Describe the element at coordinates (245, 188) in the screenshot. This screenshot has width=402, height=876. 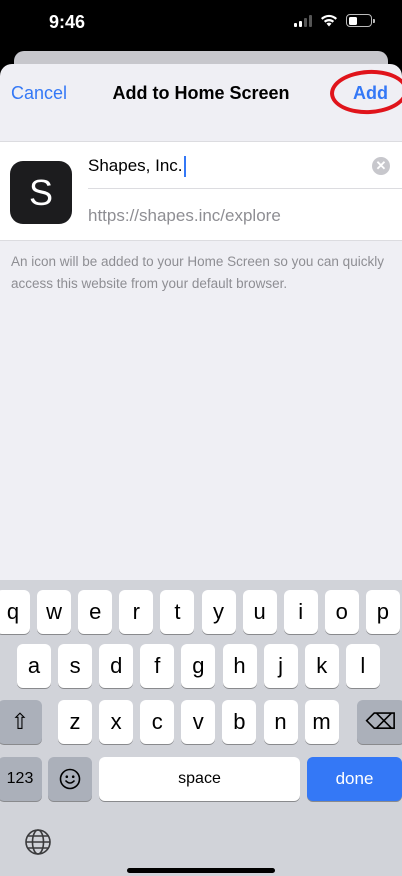
I see `divider` at that location.